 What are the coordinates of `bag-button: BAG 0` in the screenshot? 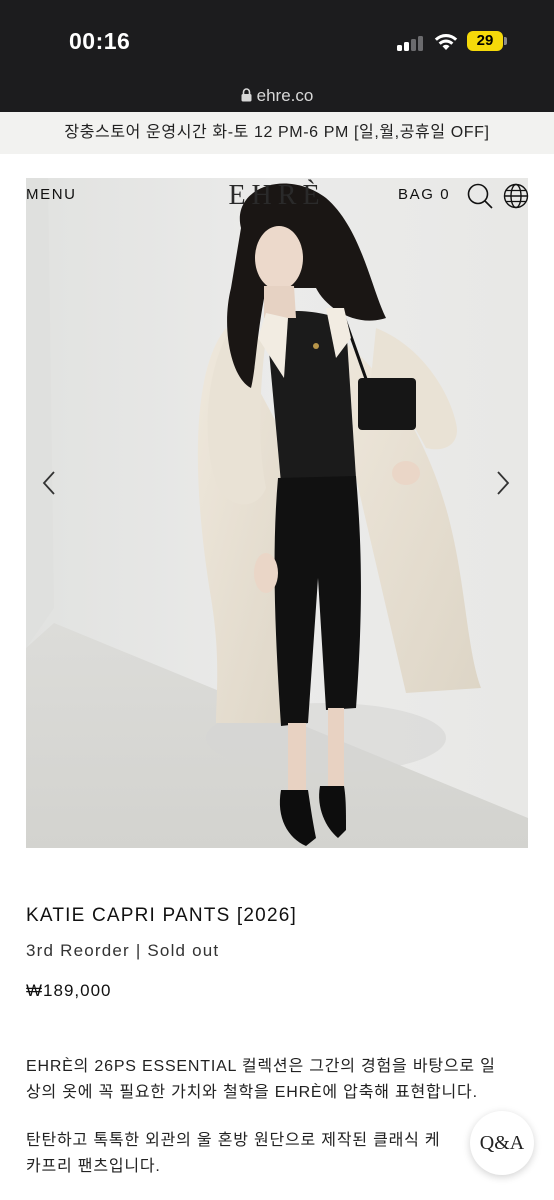 It's located at (424, 194).